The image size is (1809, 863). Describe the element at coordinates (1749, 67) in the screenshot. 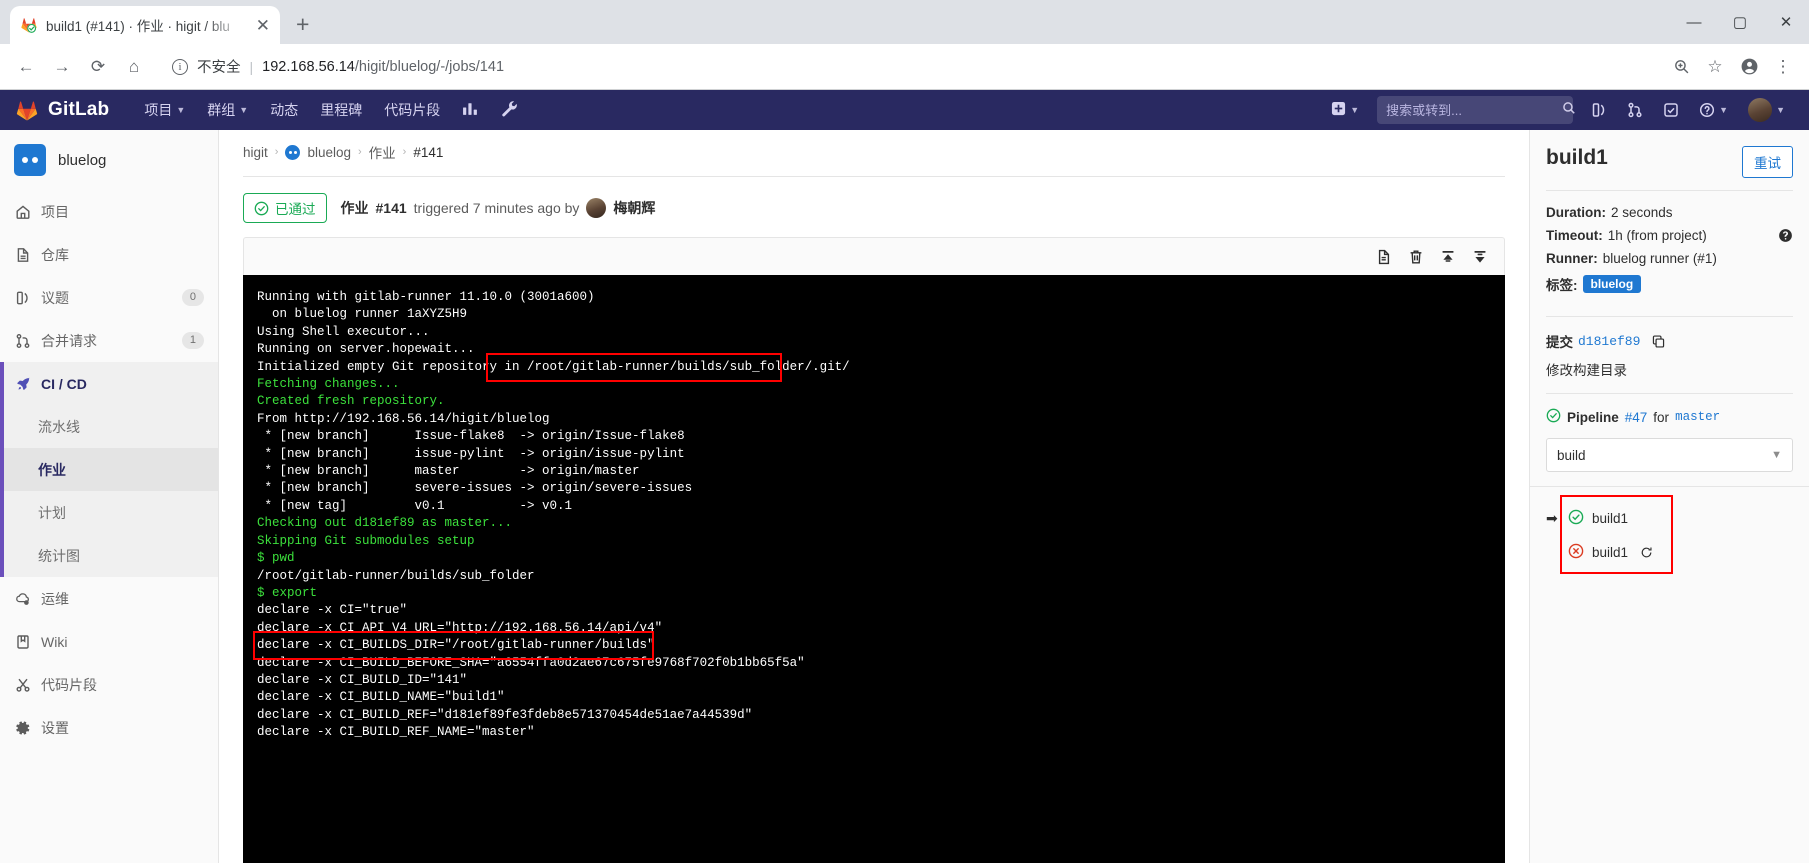

I see `profile-icon` at that location.